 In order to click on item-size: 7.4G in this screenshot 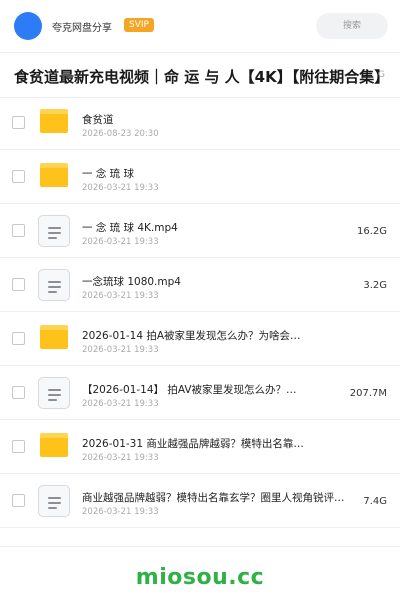, I will do `click(375, 501)`.